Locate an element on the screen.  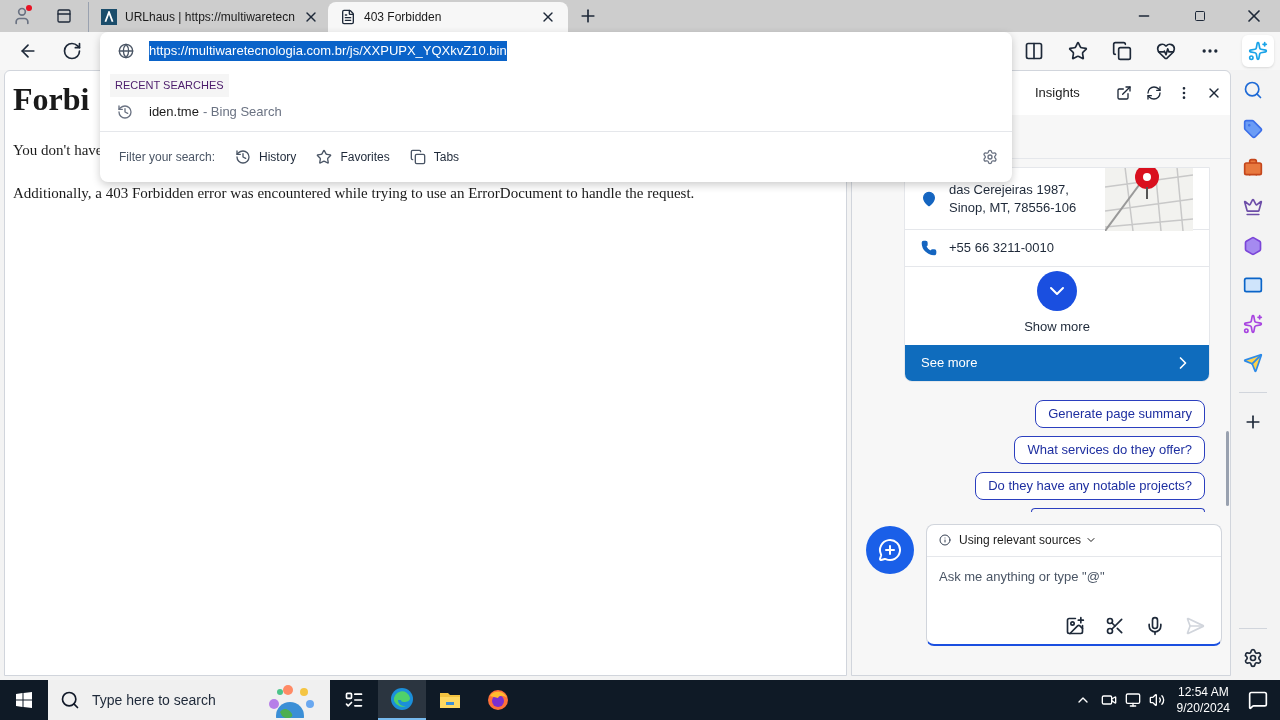
briefcase-icon is located at coordinates (1253, 168).